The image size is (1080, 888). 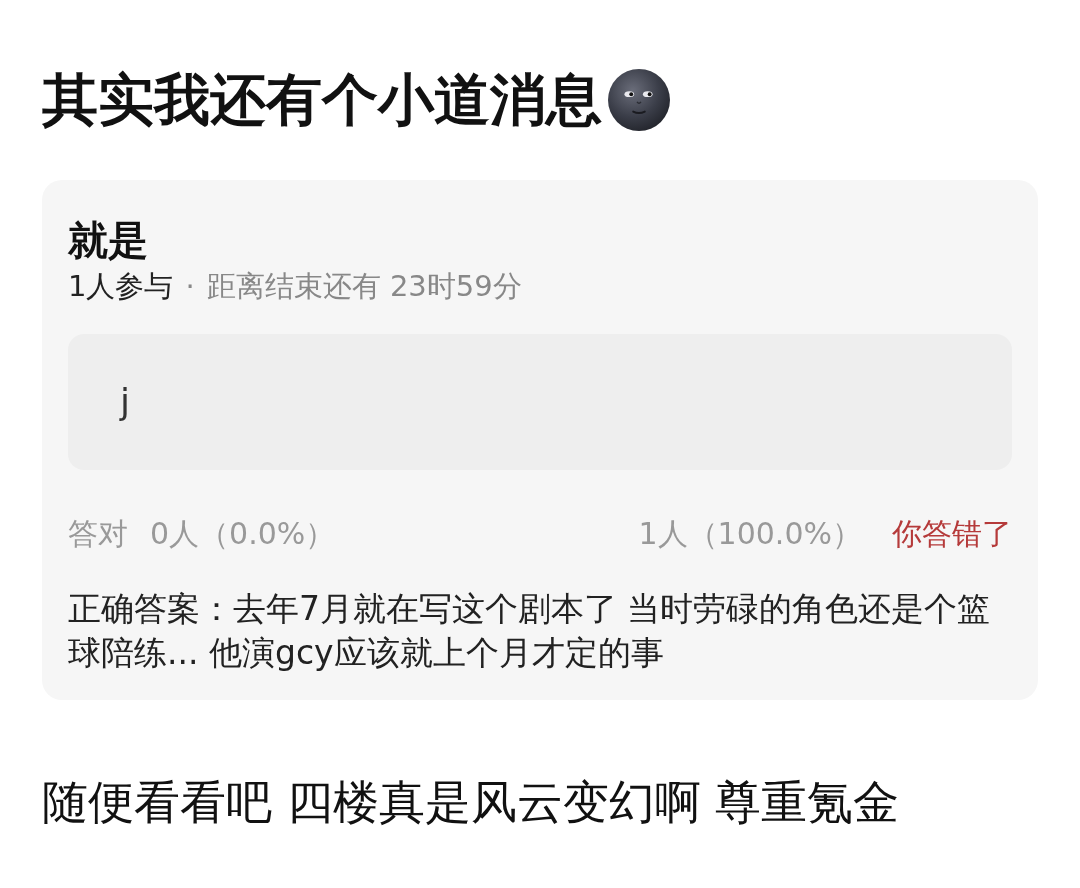 What do you see at coordinates (952, 534) in the screenshot?
I see `result-verdict: 你答错了` at bounding box center [952, 534].